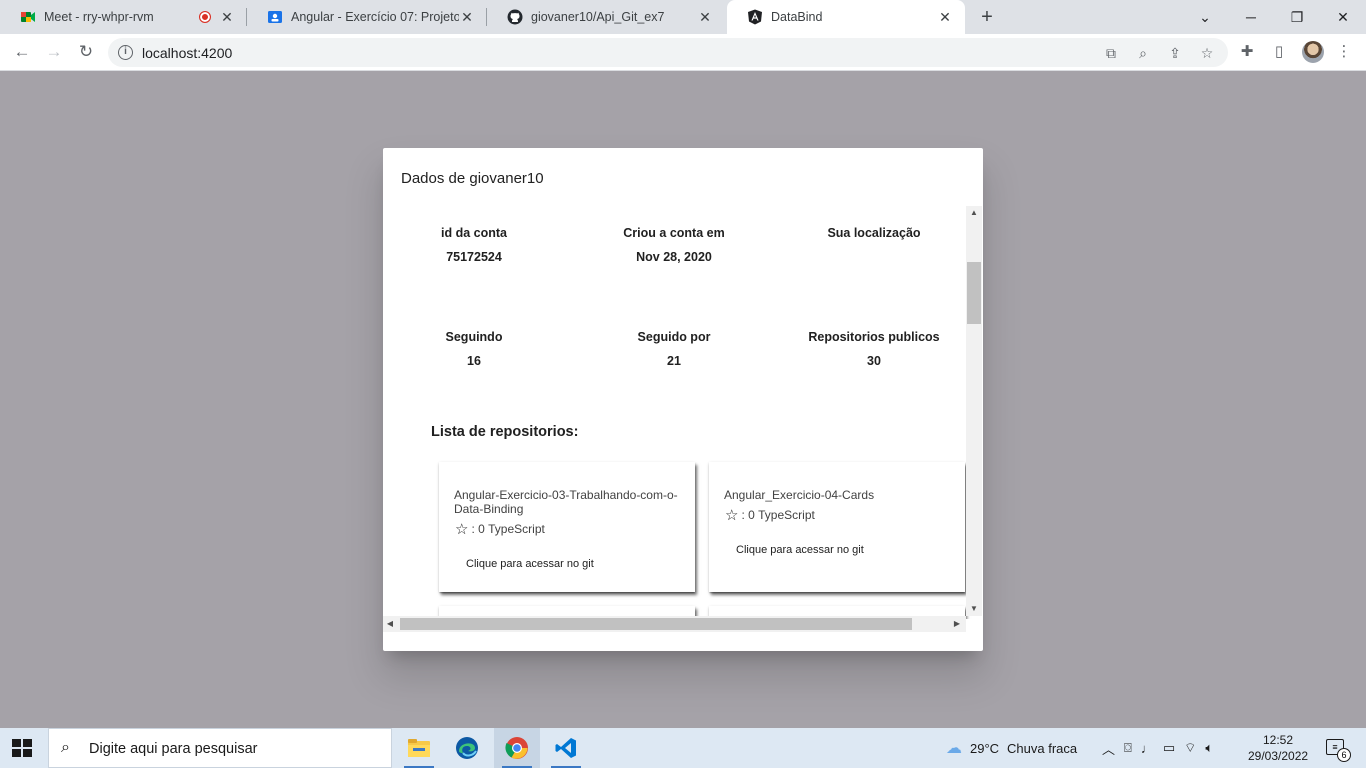 The width and height of the screenshot is (1366, 768). What do you see at coordinates (1157, 748) in the screenshot?
I see `system-tray: ︿ ⌼ ♩ ▭ ⌔ 🔈︎` at bounding box center [1157, 748].